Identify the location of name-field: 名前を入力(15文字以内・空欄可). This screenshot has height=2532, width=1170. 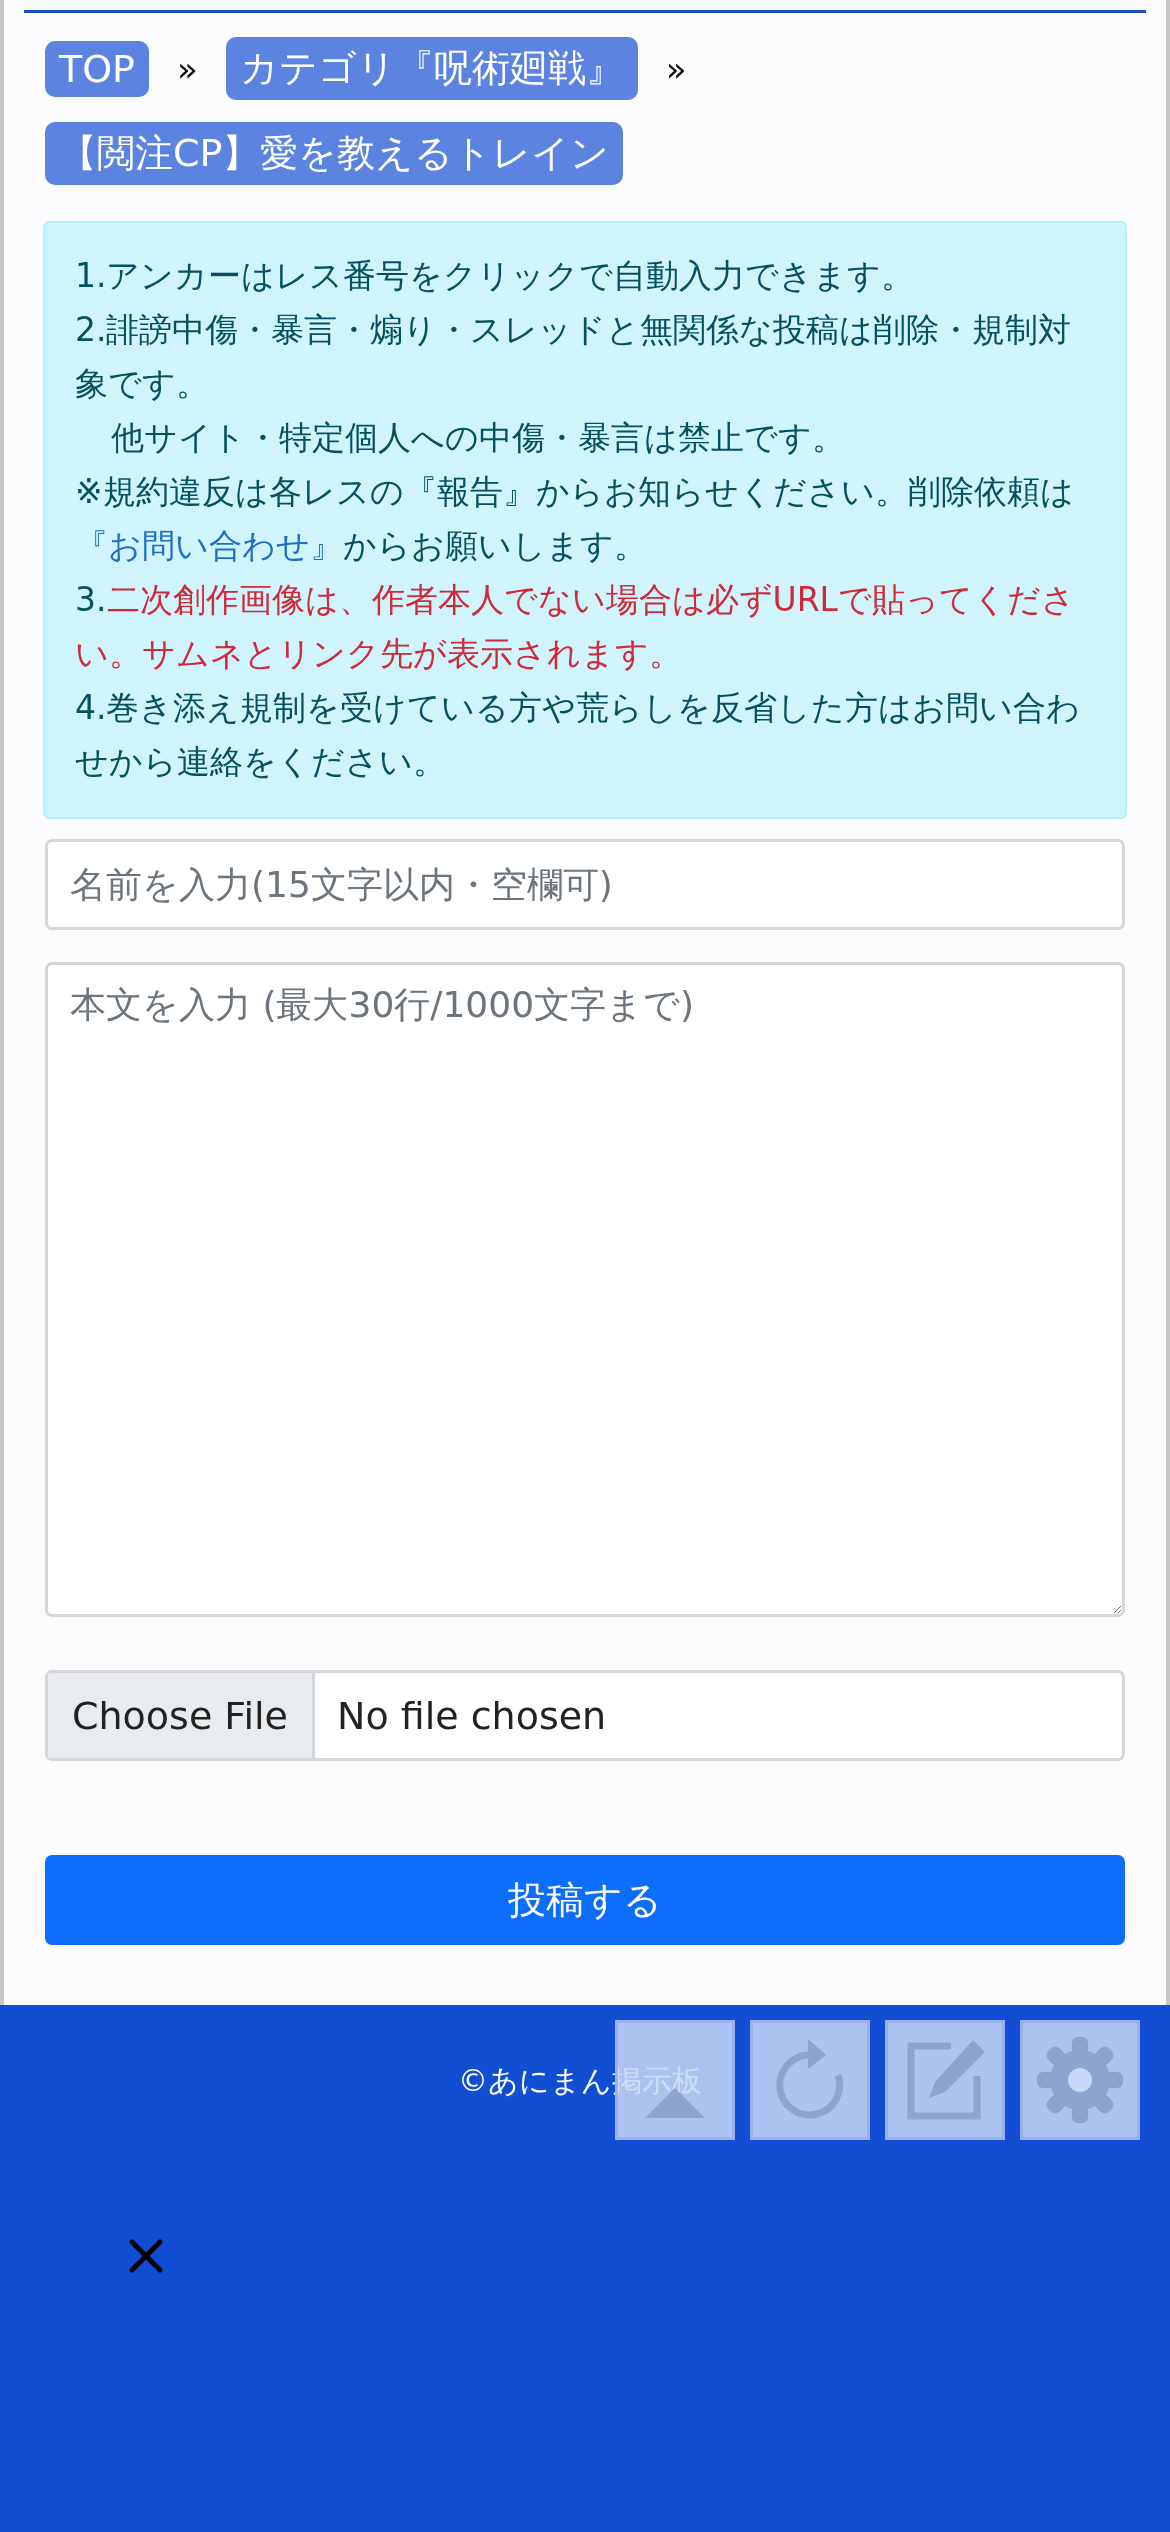
(585, 884).